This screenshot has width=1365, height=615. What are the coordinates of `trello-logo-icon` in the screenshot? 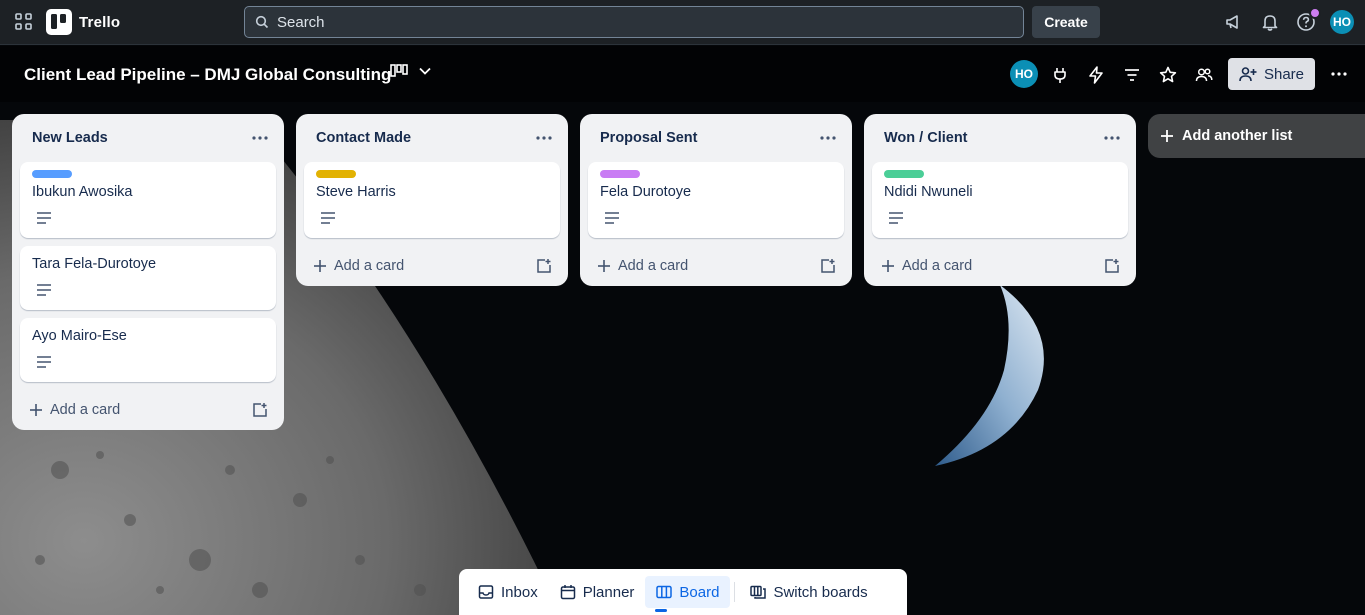 It's located at (59, 22).